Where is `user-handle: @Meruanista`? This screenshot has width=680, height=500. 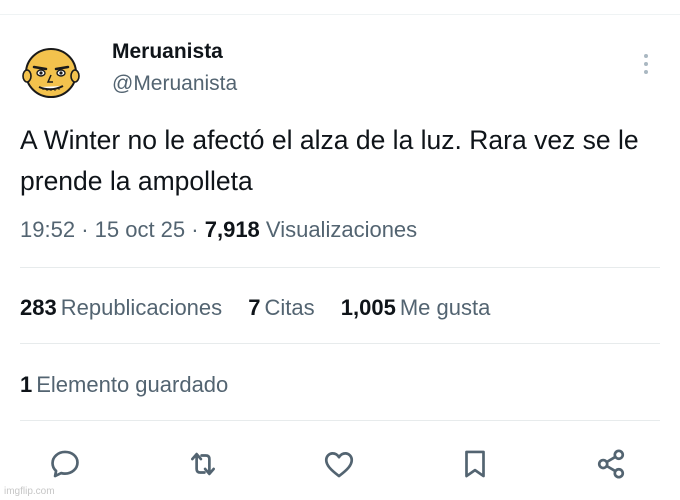 user-handle: @Meruanista is located at coordinates (174, 84).